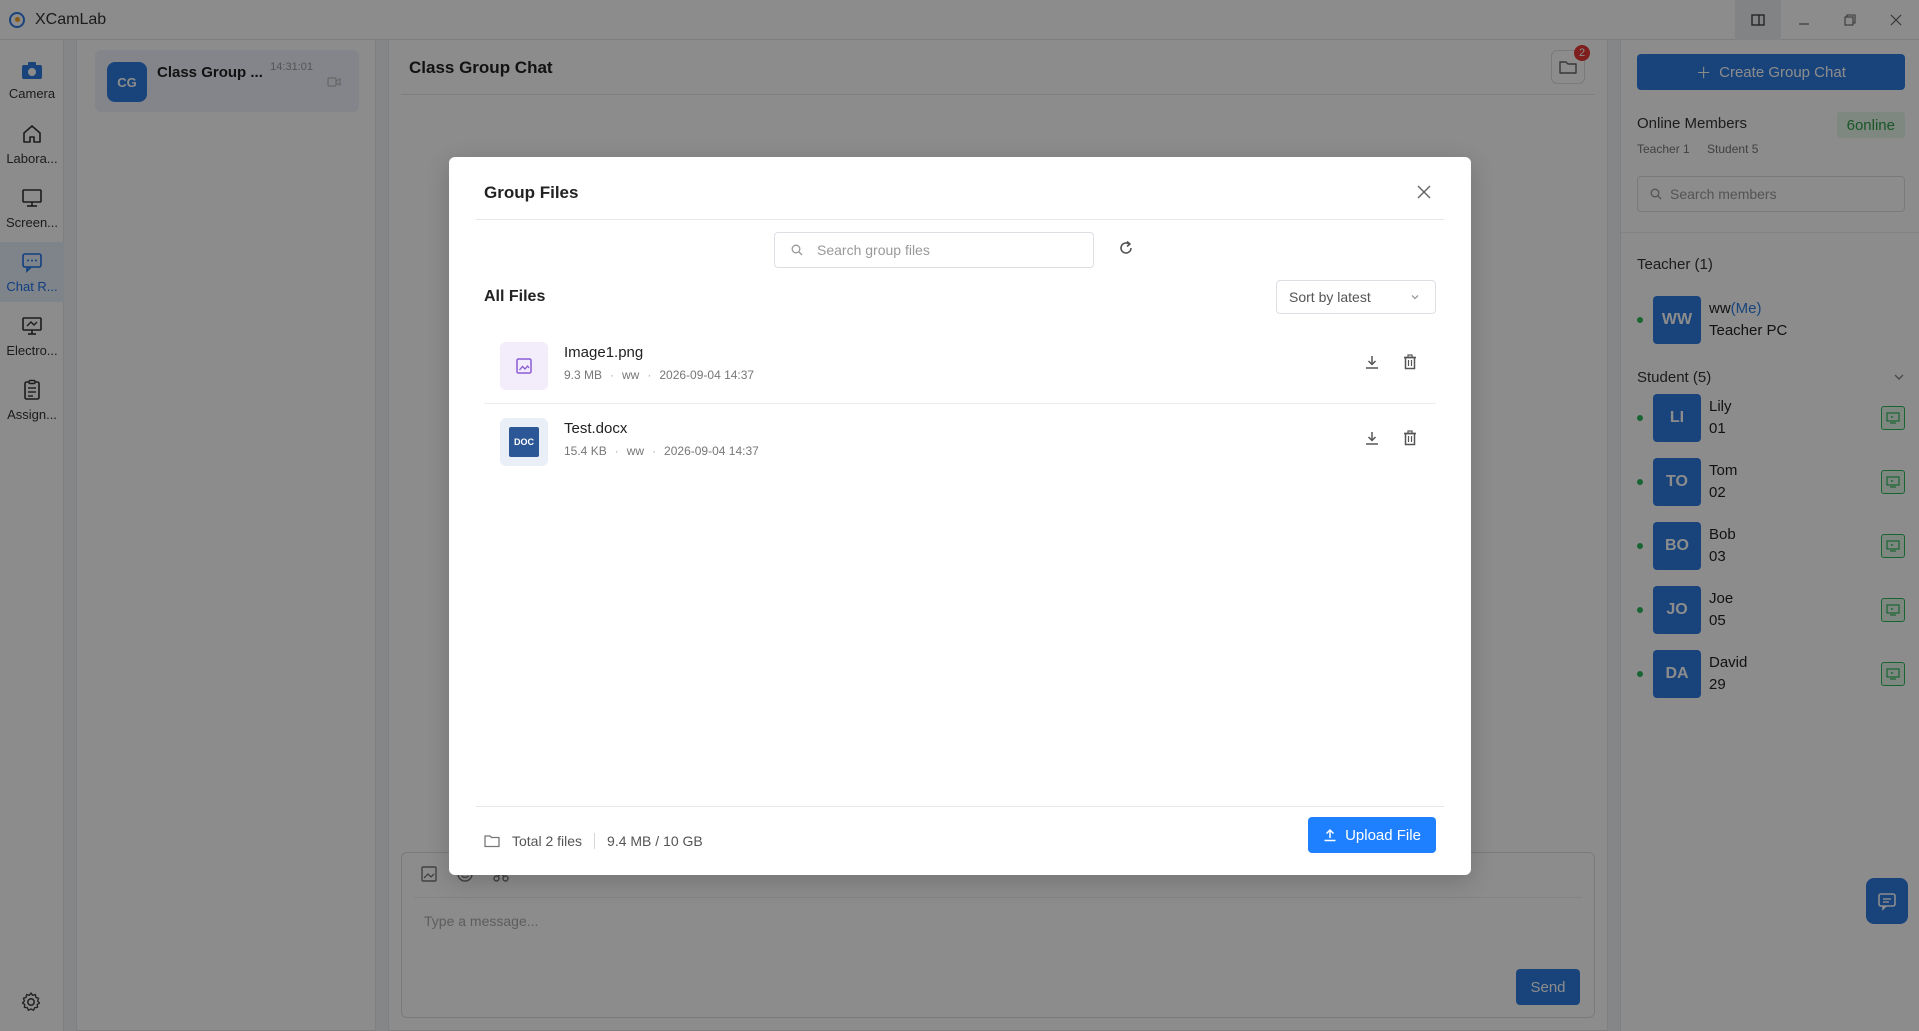  What do you see at coordinates (524, 366) in the screenshot?
I see `image-file-icon` at bounding box center [524, 366].